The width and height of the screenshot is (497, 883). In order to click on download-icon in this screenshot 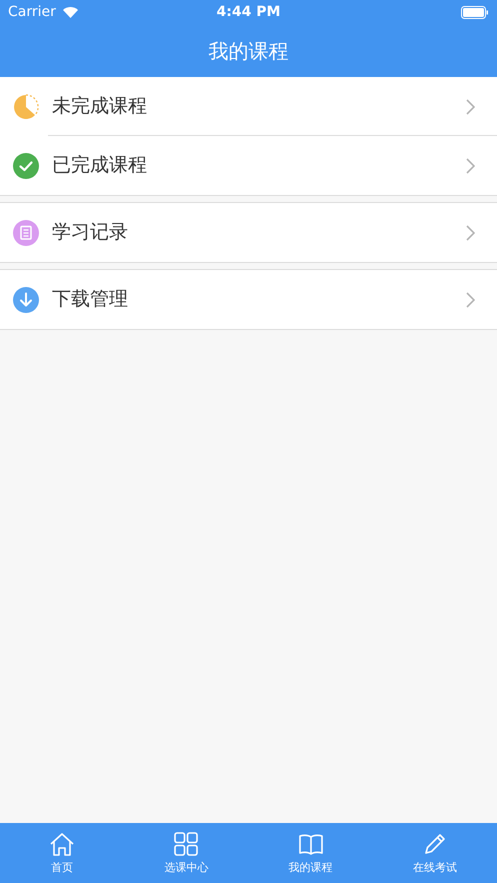, I will do `click(26, 300)`.